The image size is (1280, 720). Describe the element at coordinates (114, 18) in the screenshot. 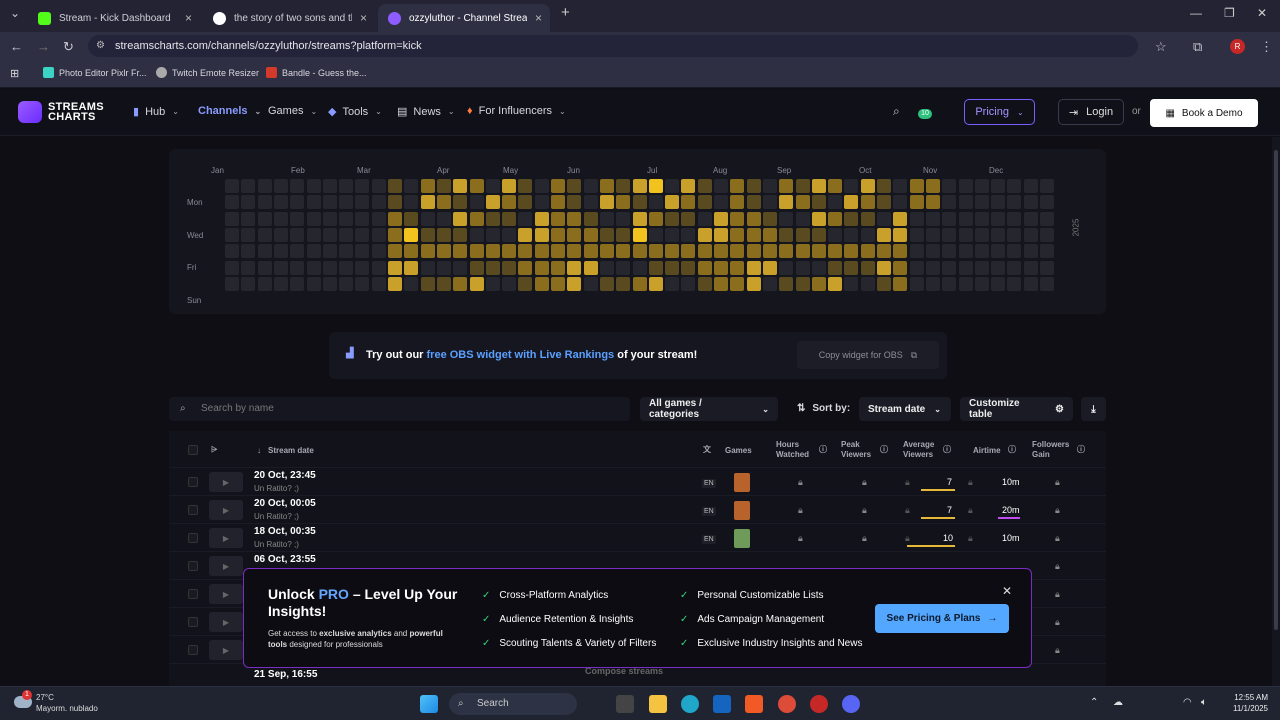

I see `browser-tab-kick: Stream - Kick Dashboard ×` at that location.